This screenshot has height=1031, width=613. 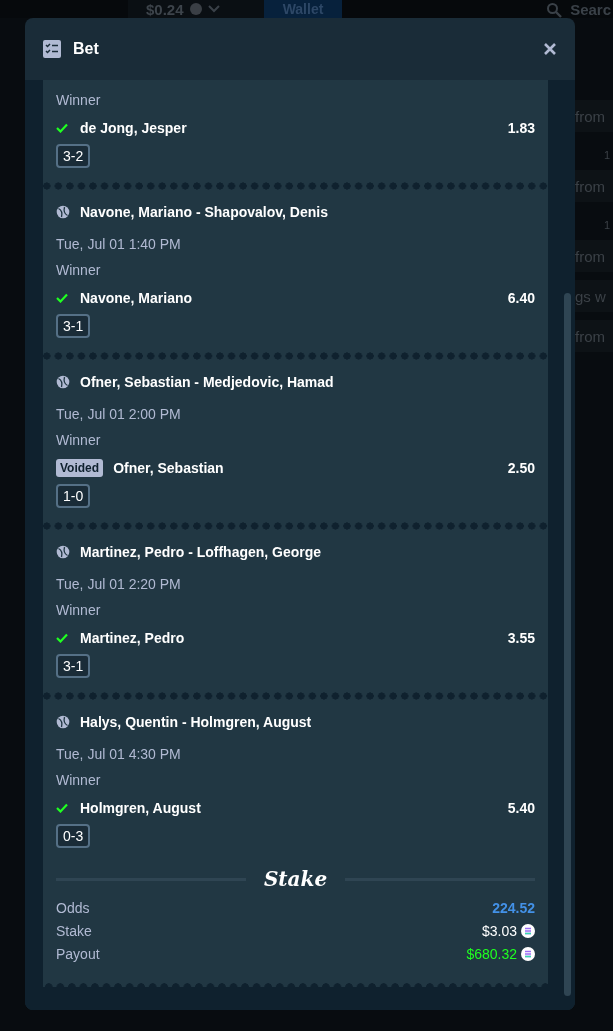 What do you see at coordinates (168, 468) in the screenshot?
I see `selection-name: Ofner, Sebastian` at bounding box center [168, 468].